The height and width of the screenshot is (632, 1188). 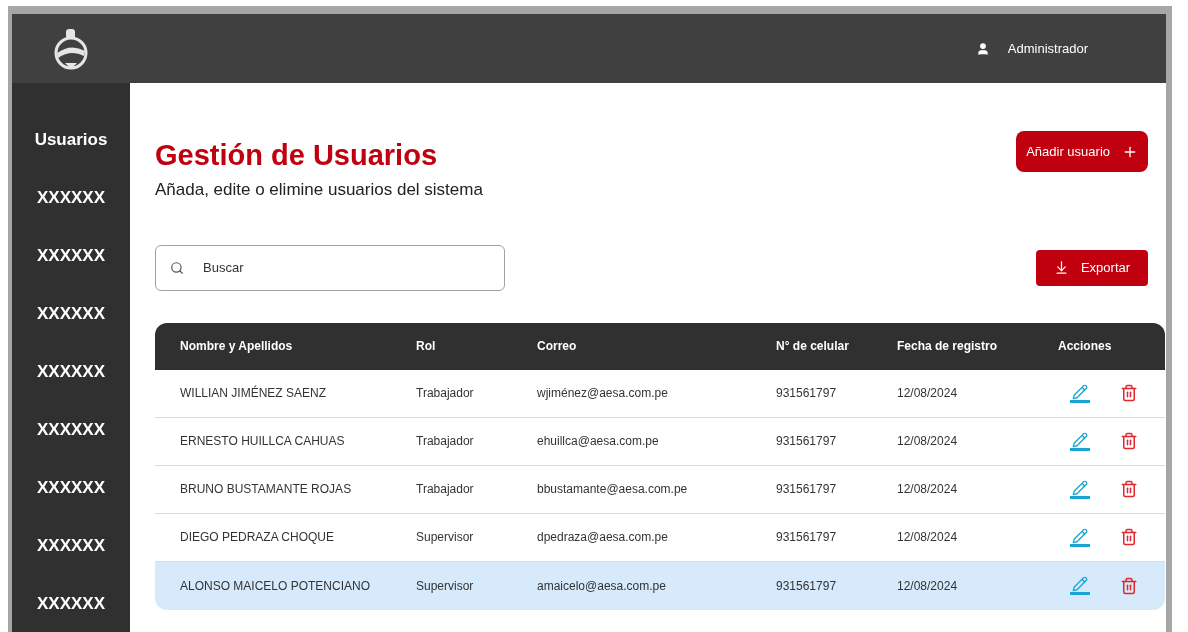 I want to click on table-cell-text: ALONSO MAICELO POTENCIANO, so click(x=276, y=586).